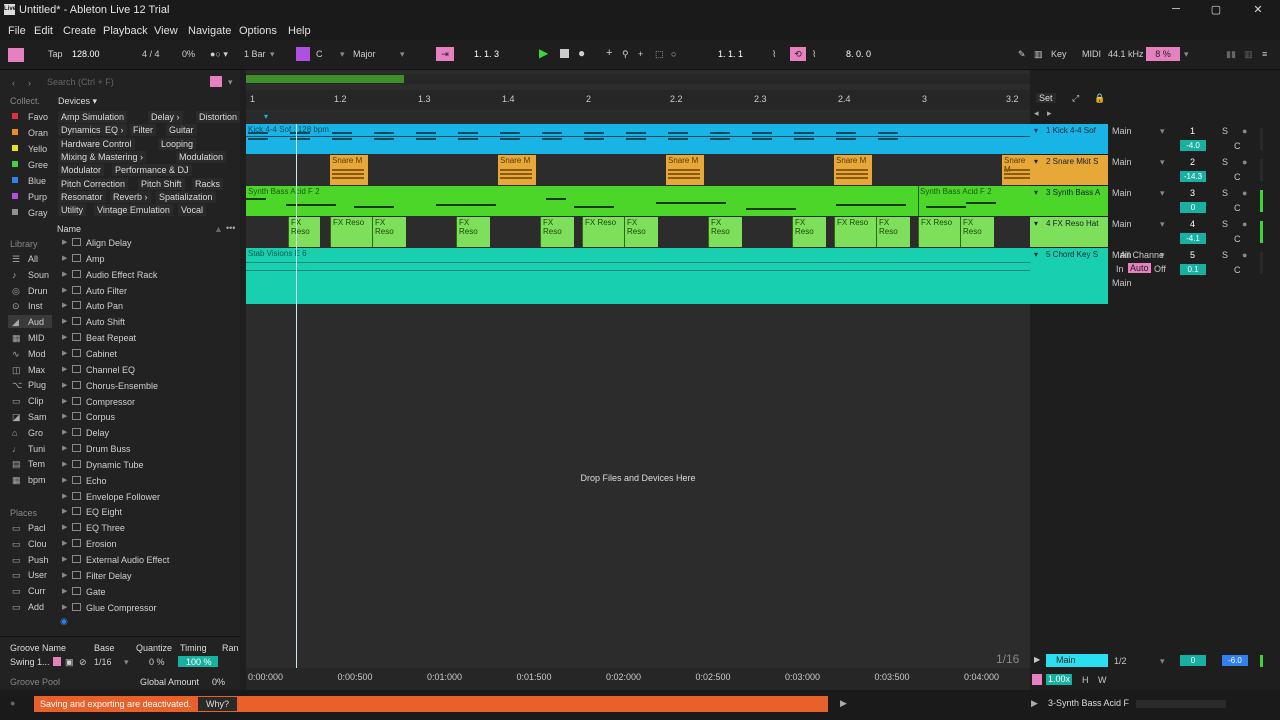  I want to click on collection-blue: Blue, so click(37, 181).